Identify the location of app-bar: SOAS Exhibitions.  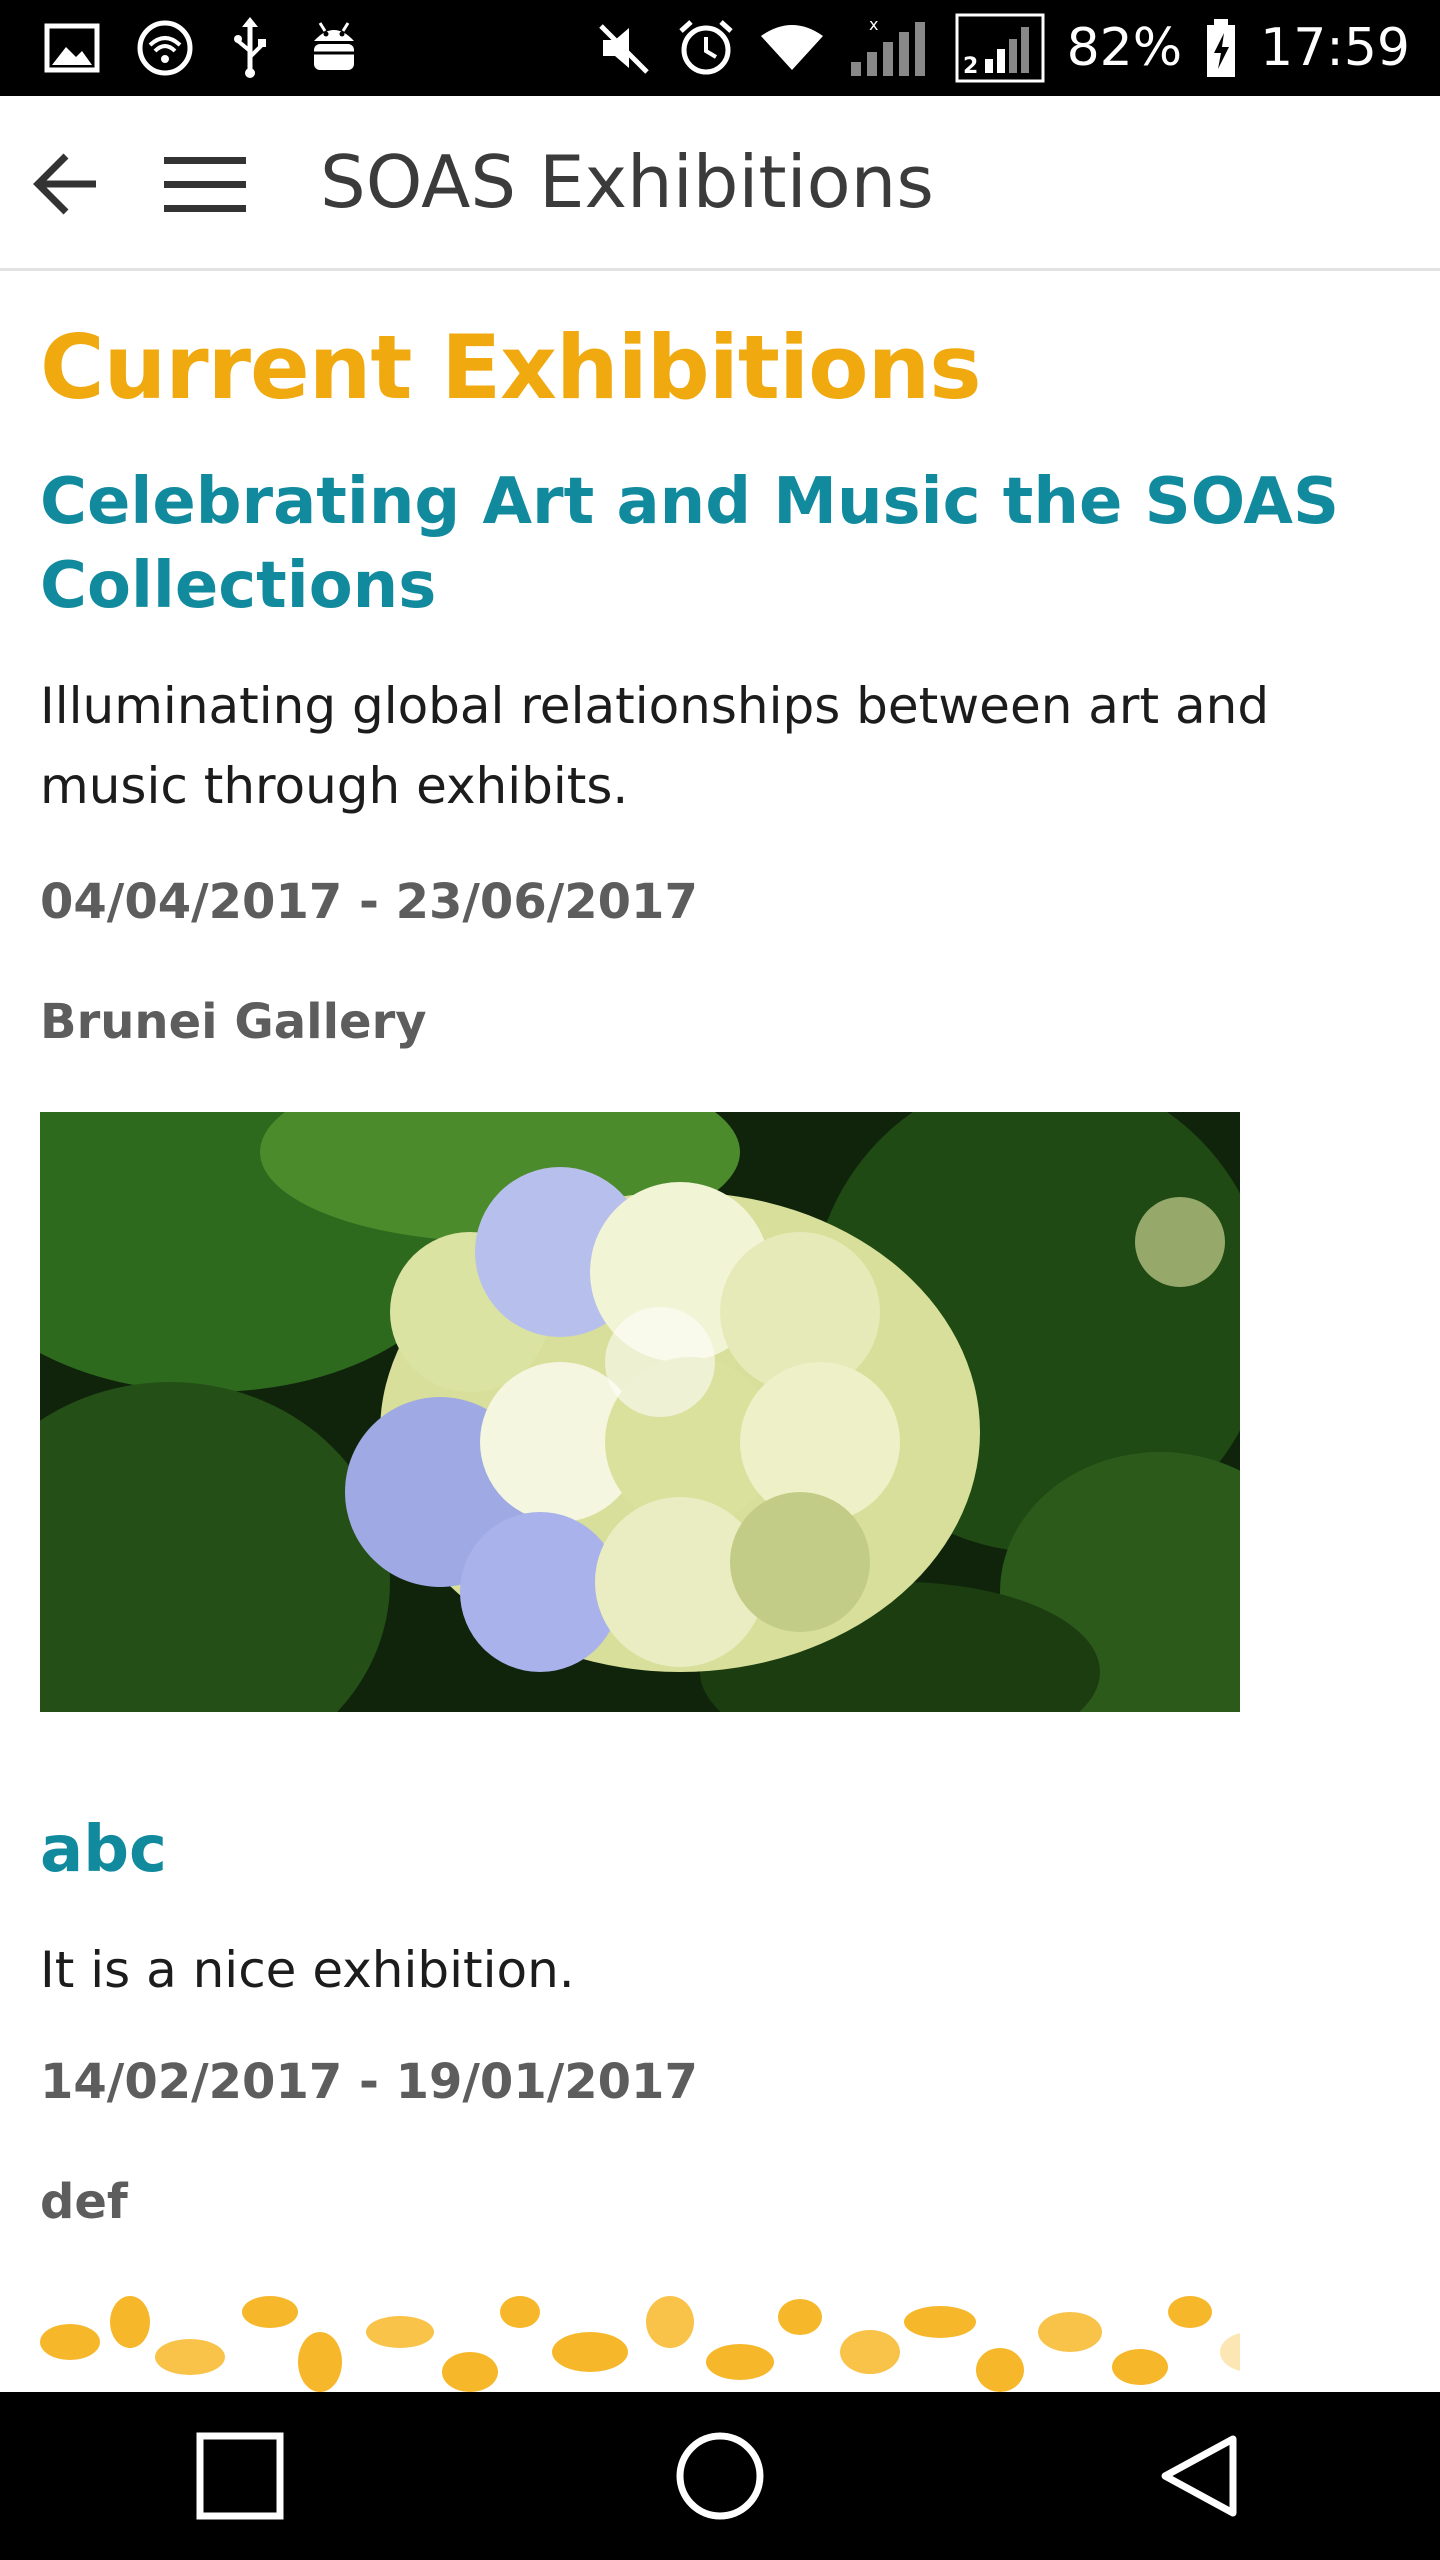
(720, 183).